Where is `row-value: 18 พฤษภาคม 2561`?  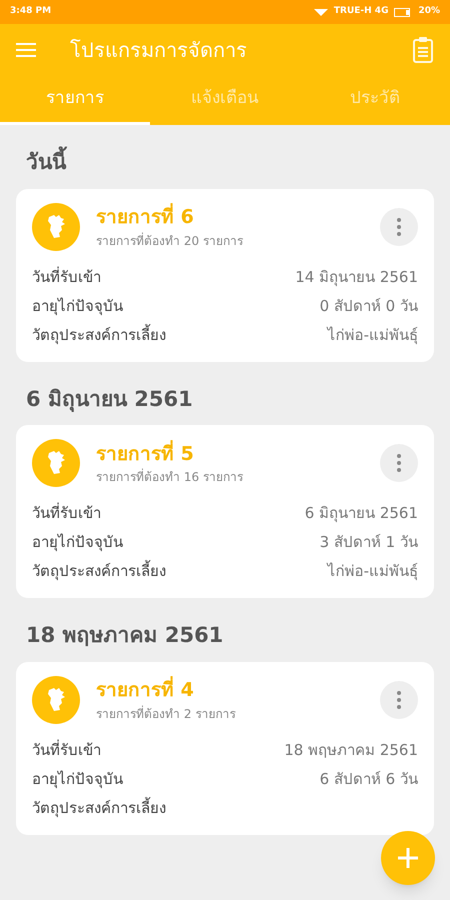 row-value: 18 พฤษภาคม 2561 is located at coordinates (351, 750).